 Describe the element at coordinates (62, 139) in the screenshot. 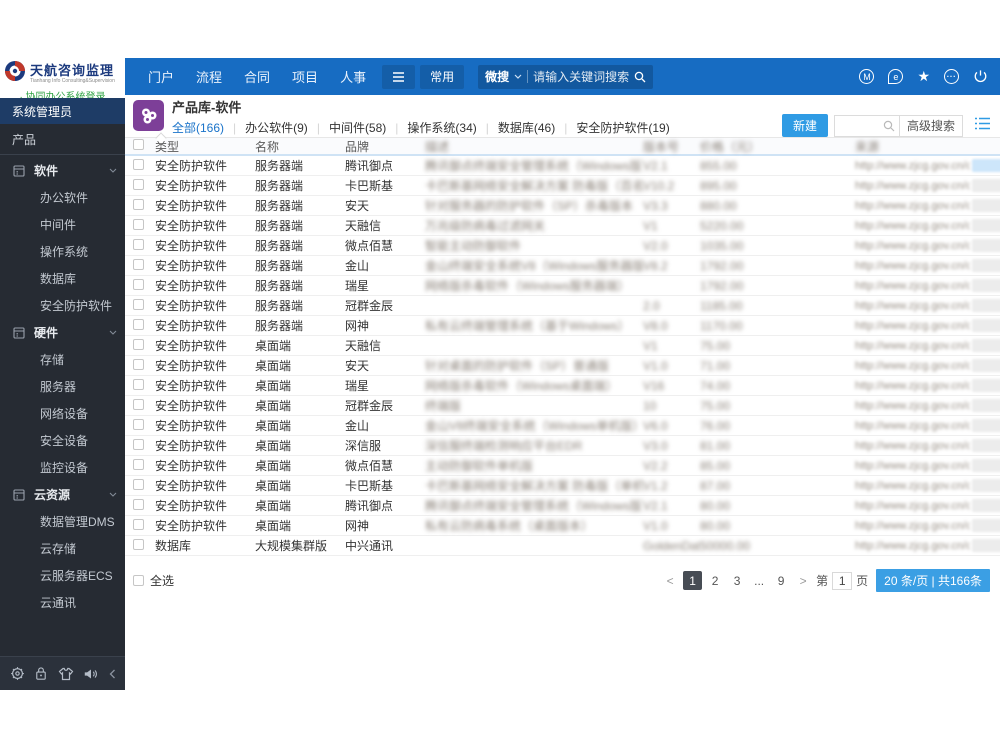

I see `sidebar-section-product: 产品` at that location.